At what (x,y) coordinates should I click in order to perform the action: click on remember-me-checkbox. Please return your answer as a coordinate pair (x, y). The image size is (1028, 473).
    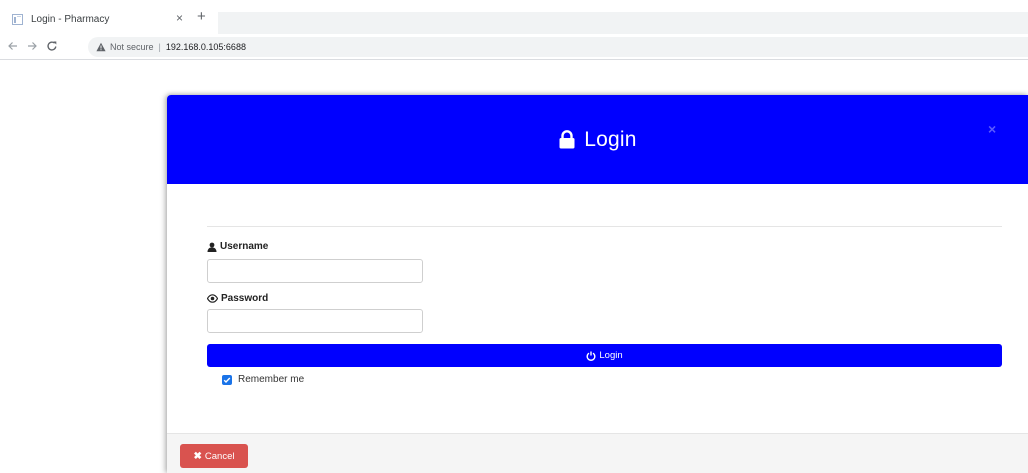
    Looking at the image, I should click on (227, 379).